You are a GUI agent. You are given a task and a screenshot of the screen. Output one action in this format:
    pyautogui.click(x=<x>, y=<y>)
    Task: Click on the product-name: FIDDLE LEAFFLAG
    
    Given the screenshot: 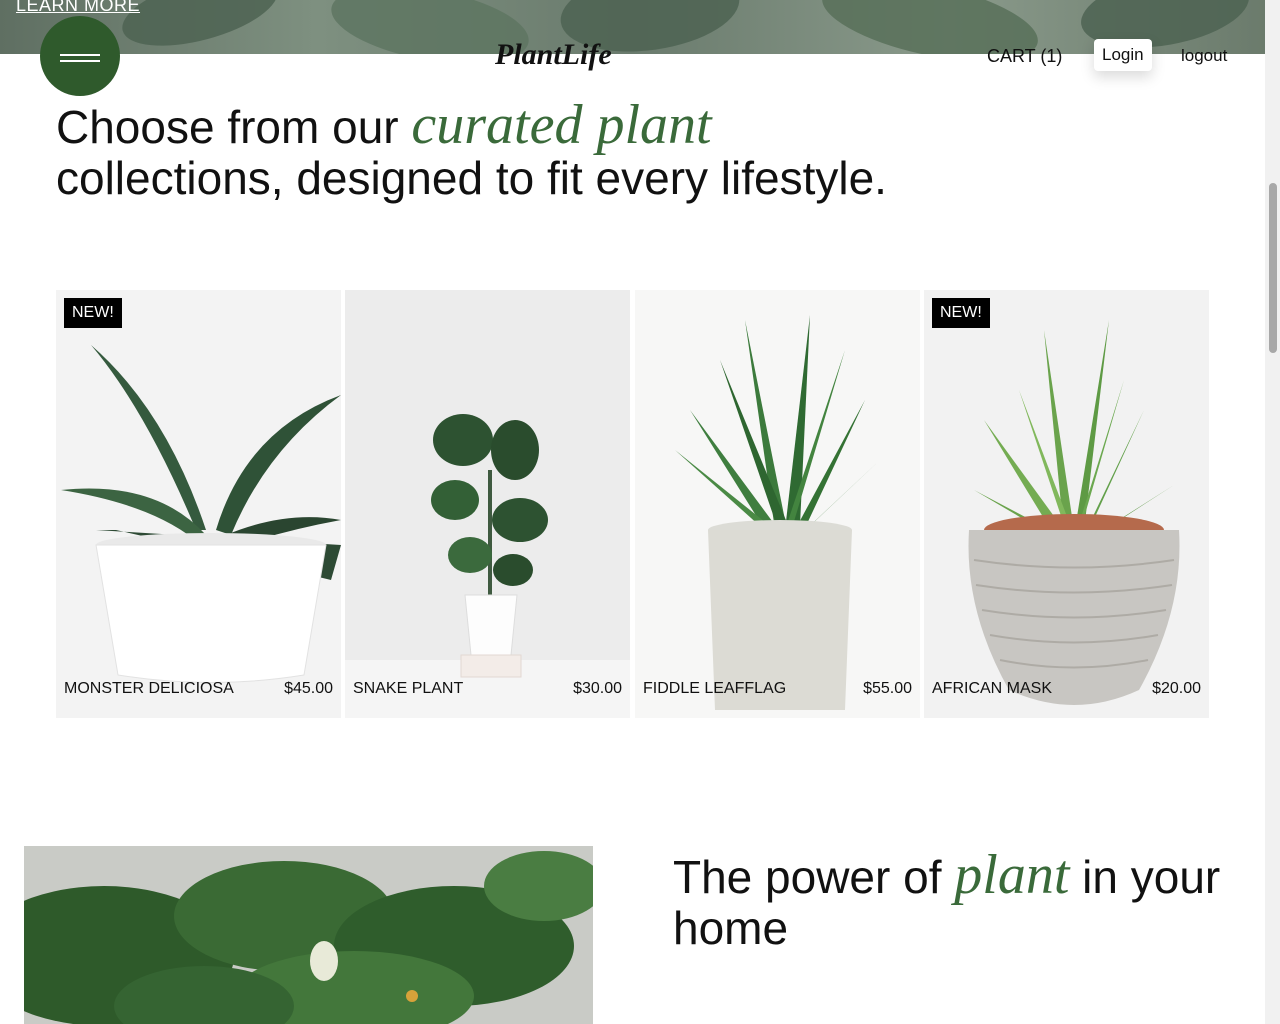 What is the action you would take?
    pyautogui.click(x=715, y=688)
    